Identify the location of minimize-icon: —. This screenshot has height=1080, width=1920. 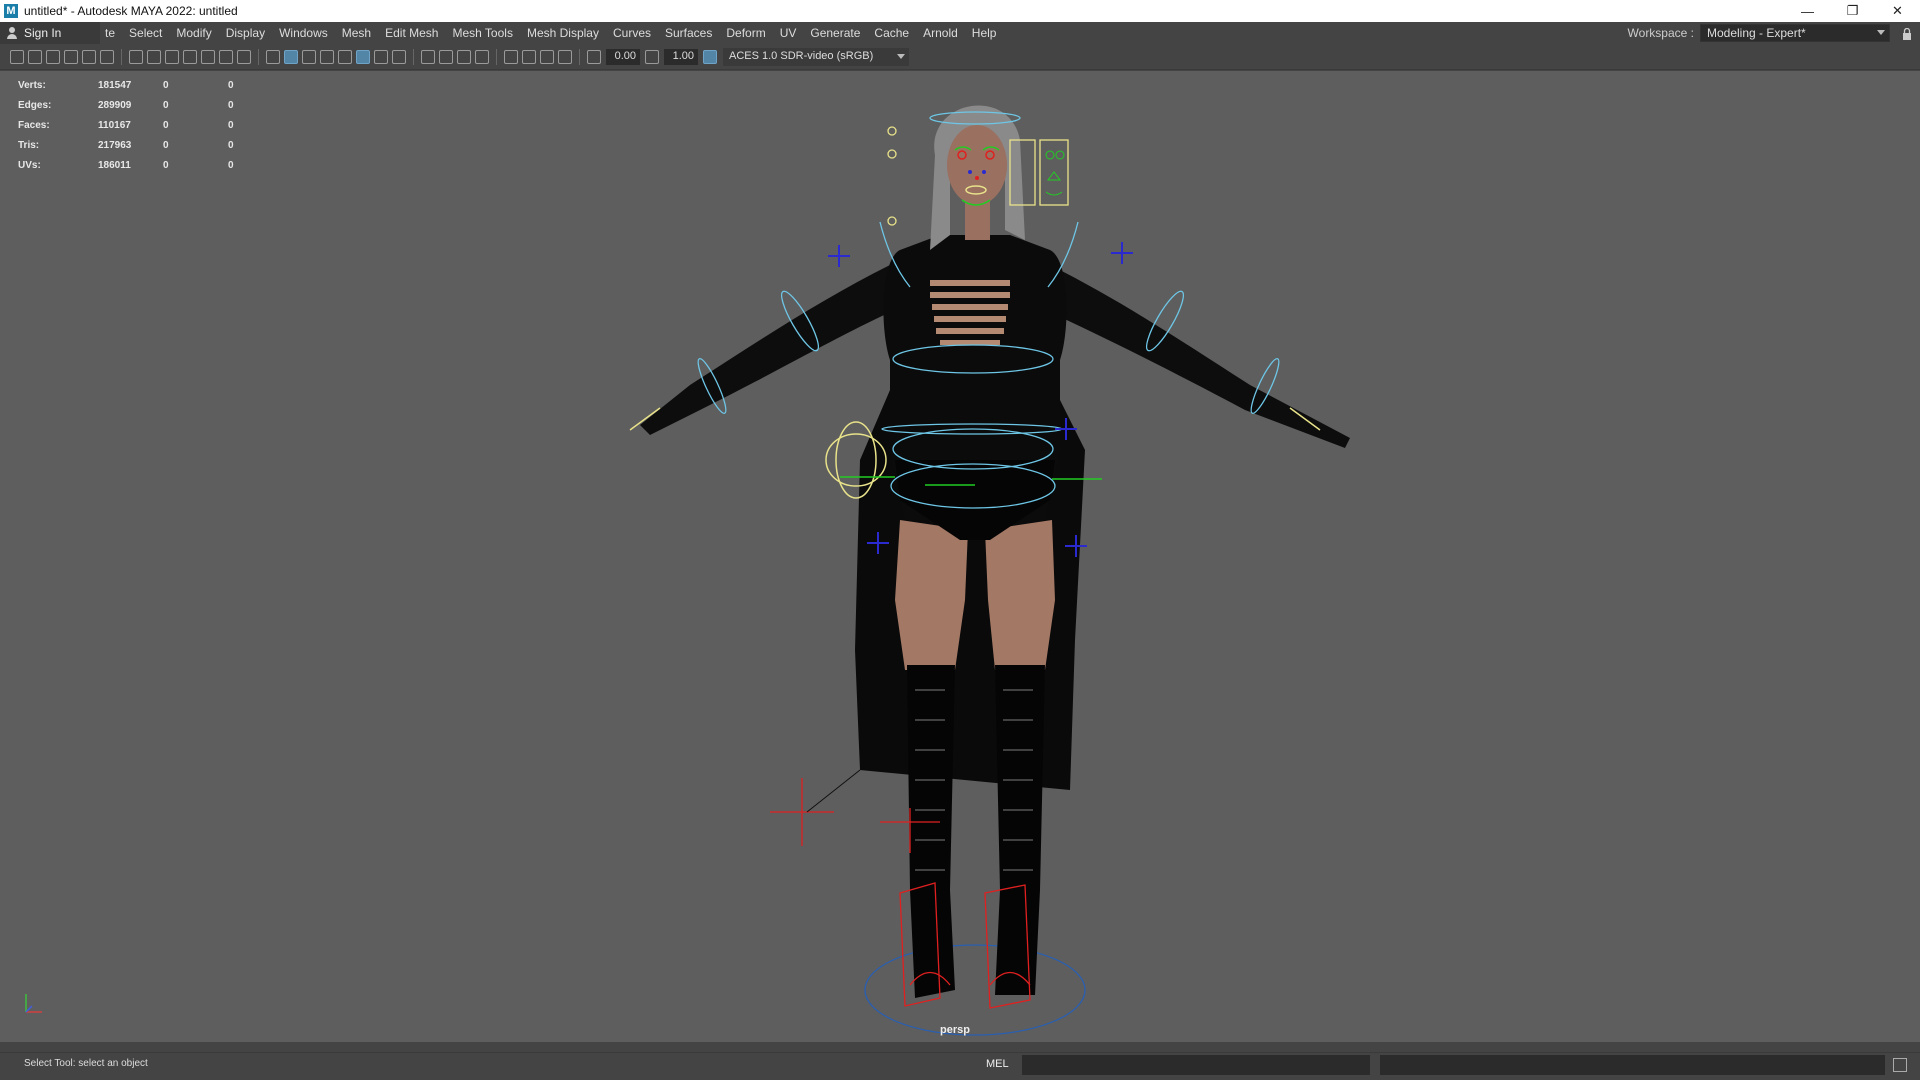
(1807, 11).